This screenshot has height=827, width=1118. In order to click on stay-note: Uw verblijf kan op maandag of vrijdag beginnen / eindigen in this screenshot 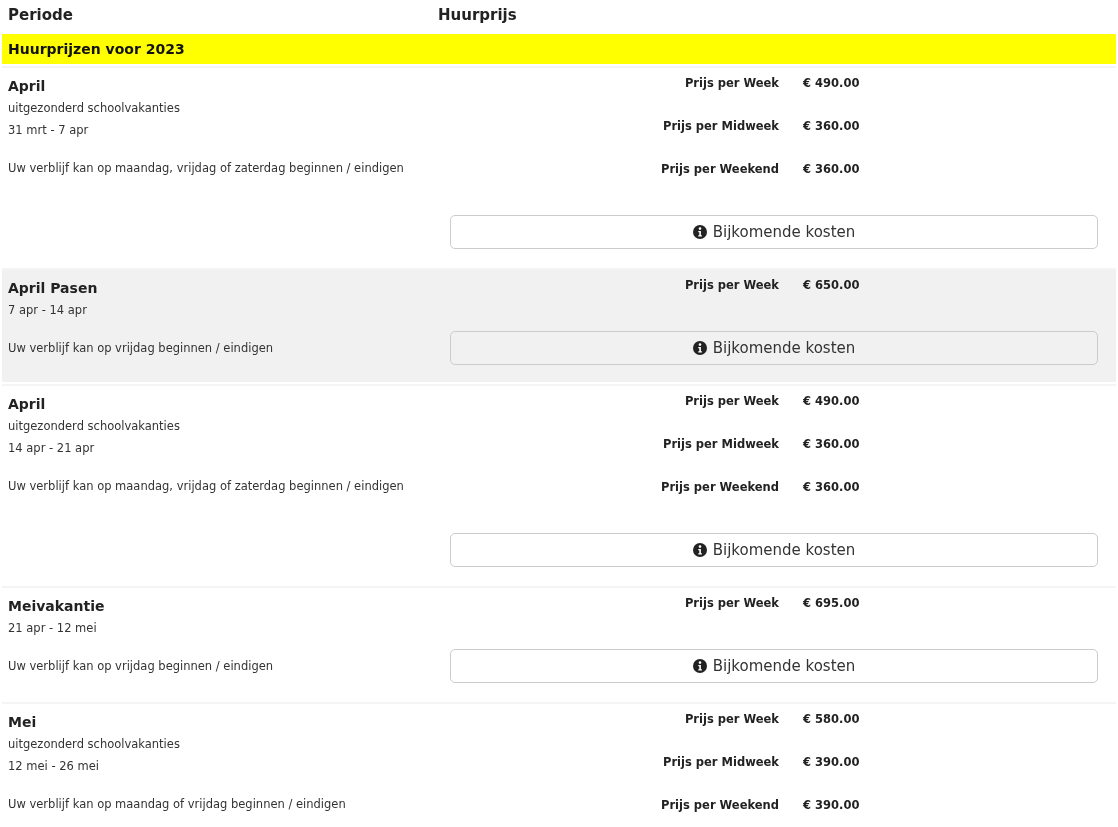, I will do `click(177, 804)`.